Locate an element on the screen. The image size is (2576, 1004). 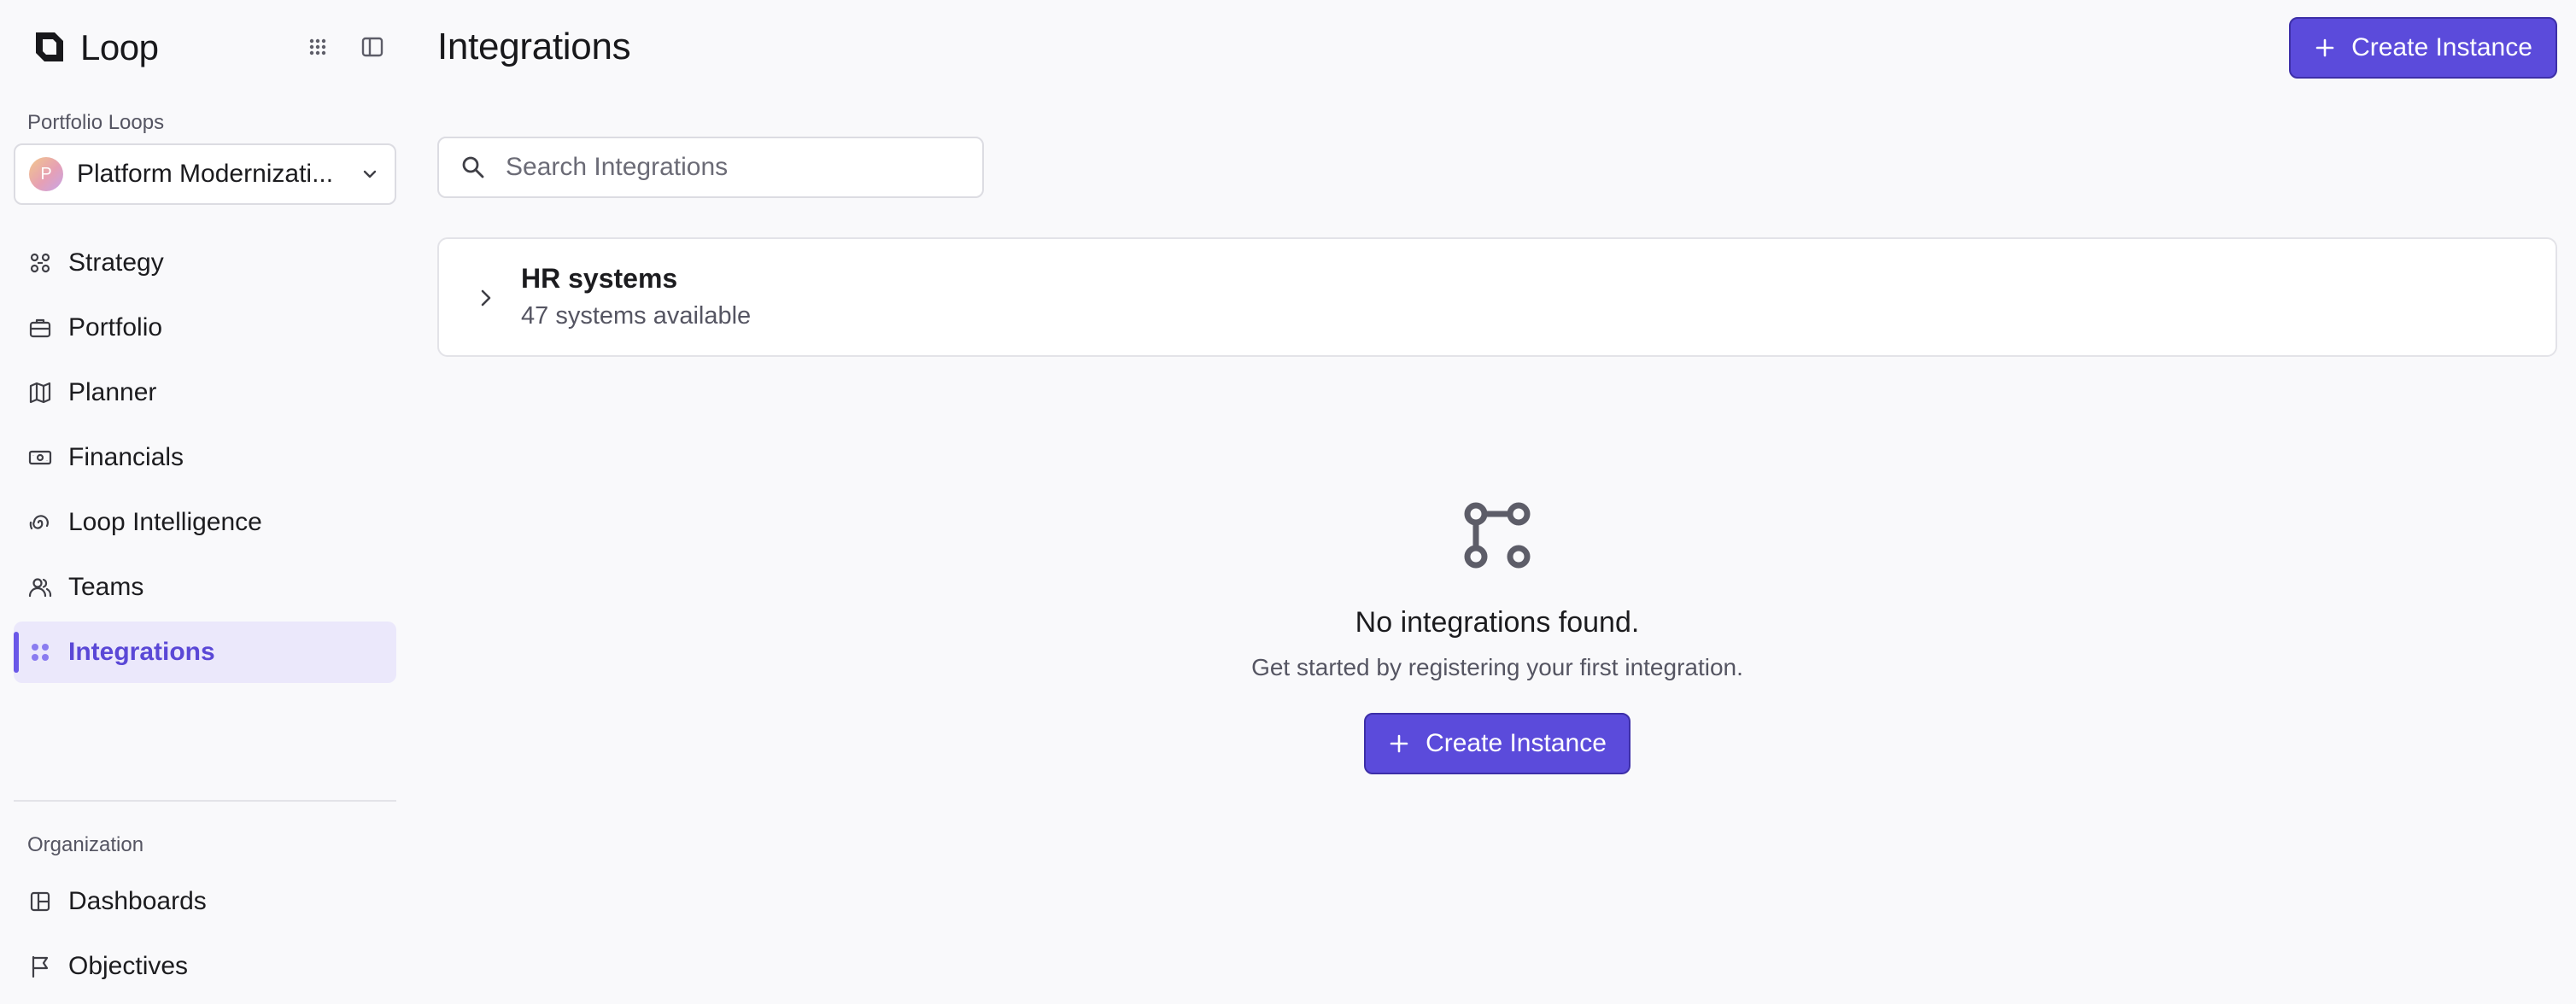
sidebar-item-dashboards: Dashboards is located at coordinates (205, 901).